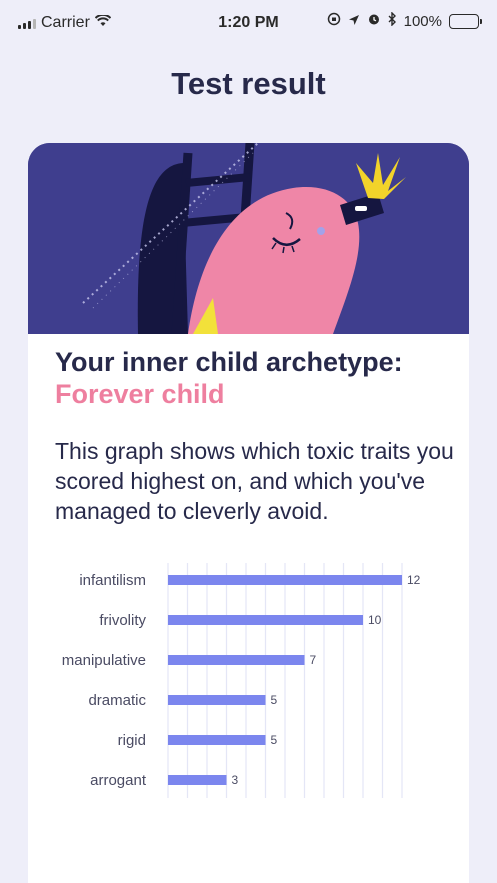 This screenshot has width=497, height=883. Describe the element at coordinates (374, 21) in the screenshot. I see `alarm-icon` at that location.